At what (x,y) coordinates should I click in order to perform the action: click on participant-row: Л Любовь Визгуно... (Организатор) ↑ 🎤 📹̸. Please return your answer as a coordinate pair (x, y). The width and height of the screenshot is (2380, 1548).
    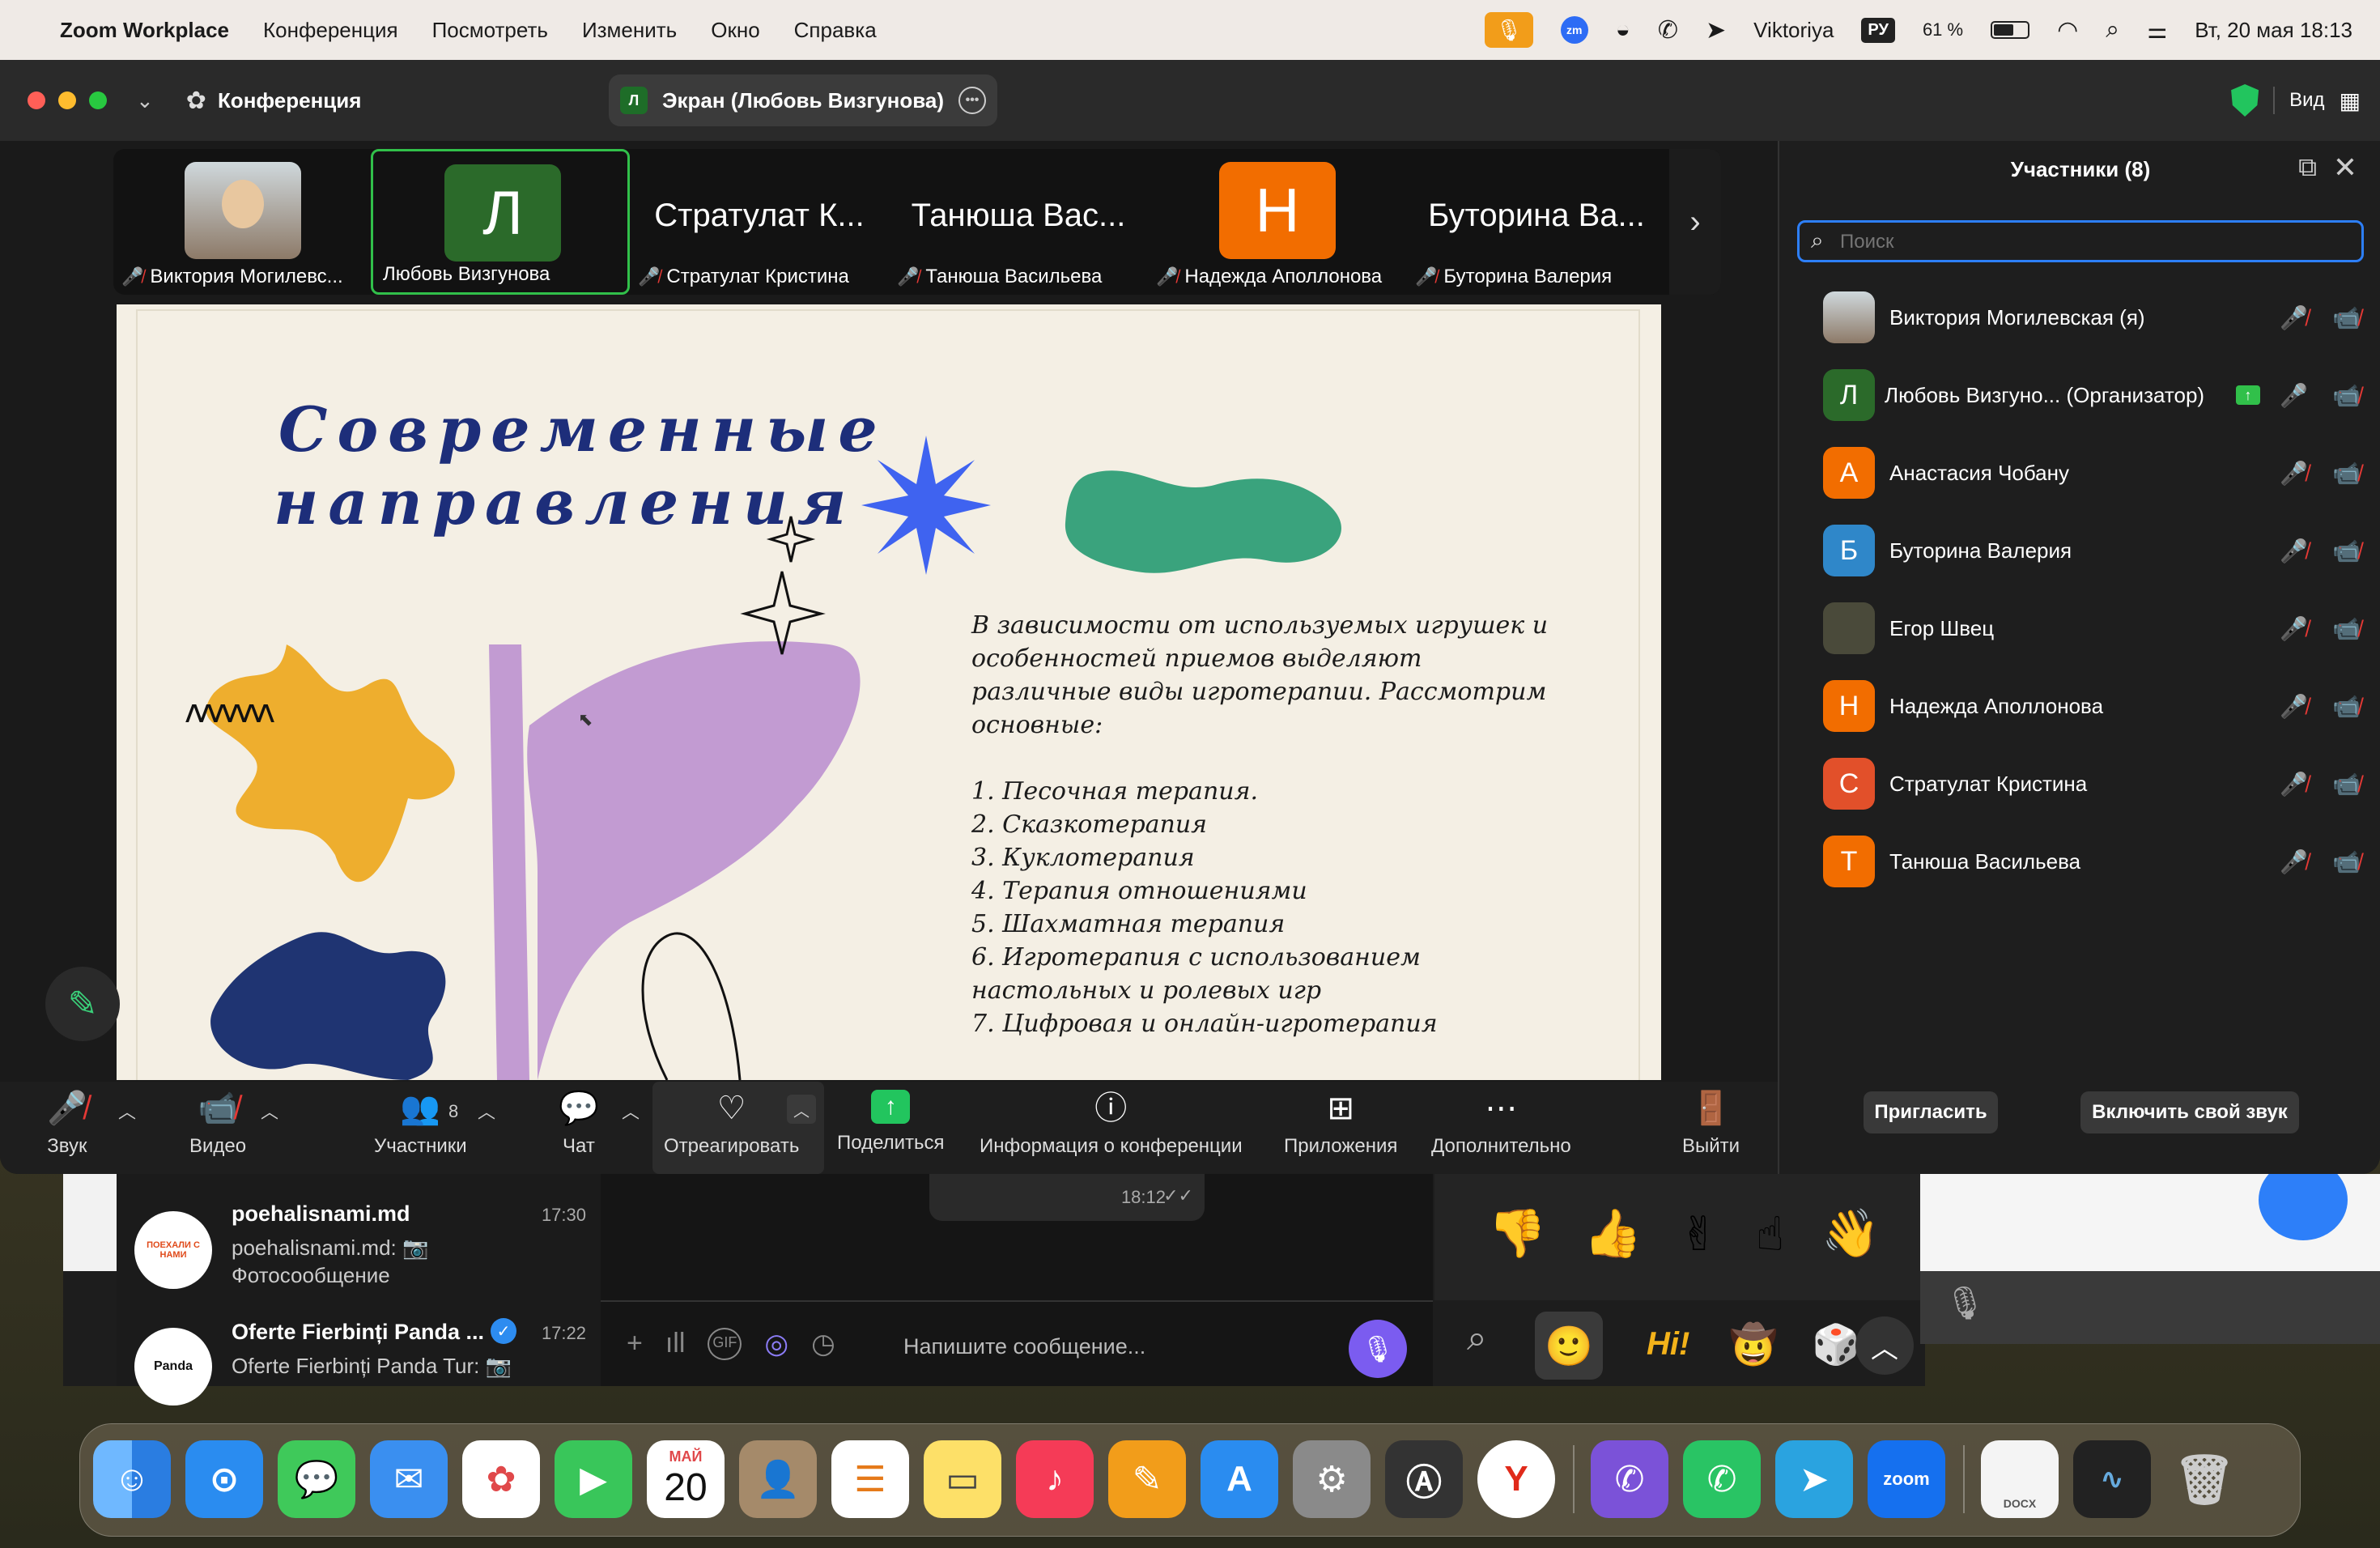
    Looking at the image, I should click on (2079, 395).